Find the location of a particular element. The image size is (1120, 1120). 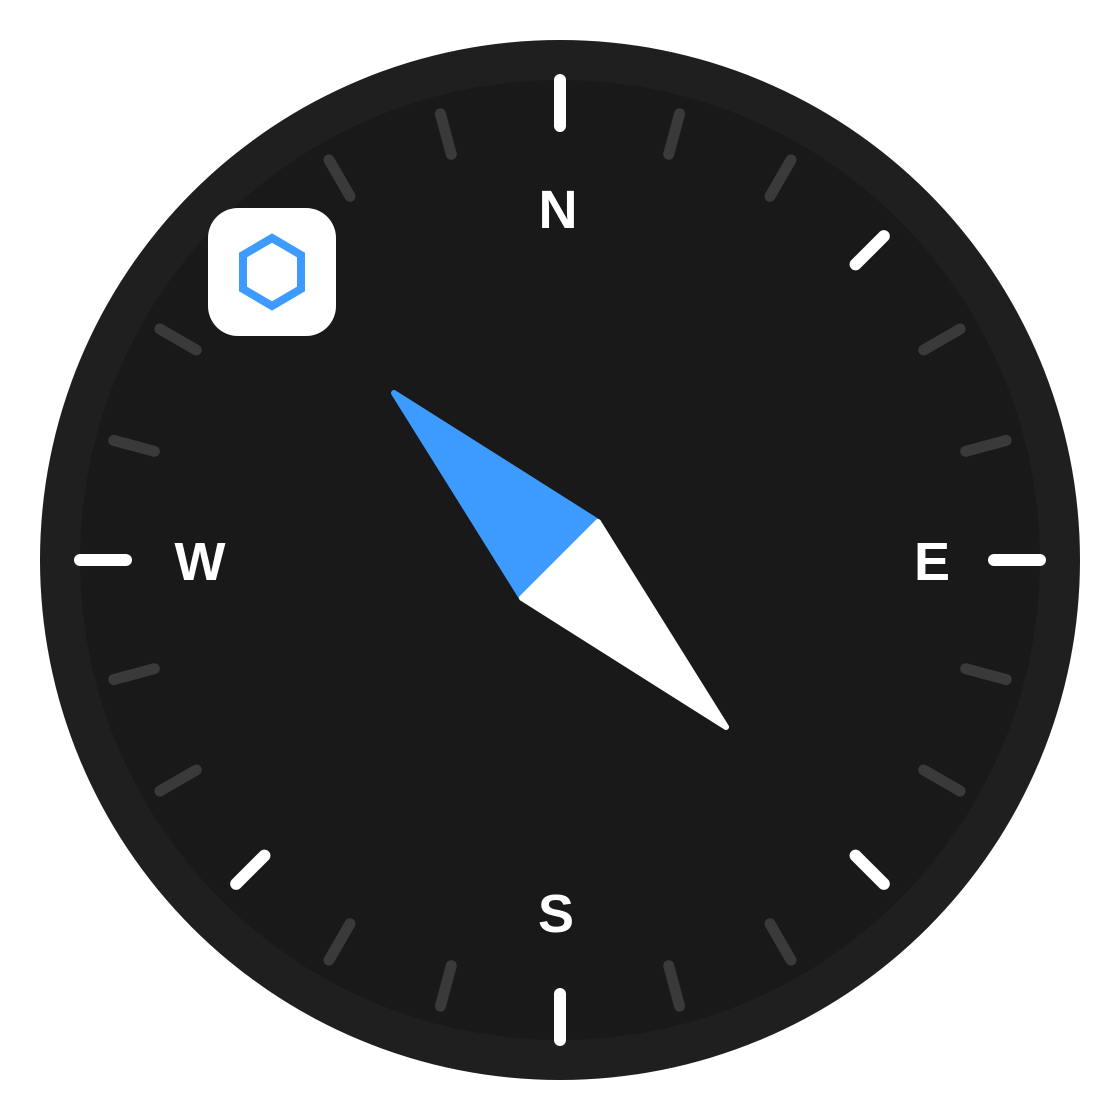

app-badge-button is located at coordinates (272, 272).